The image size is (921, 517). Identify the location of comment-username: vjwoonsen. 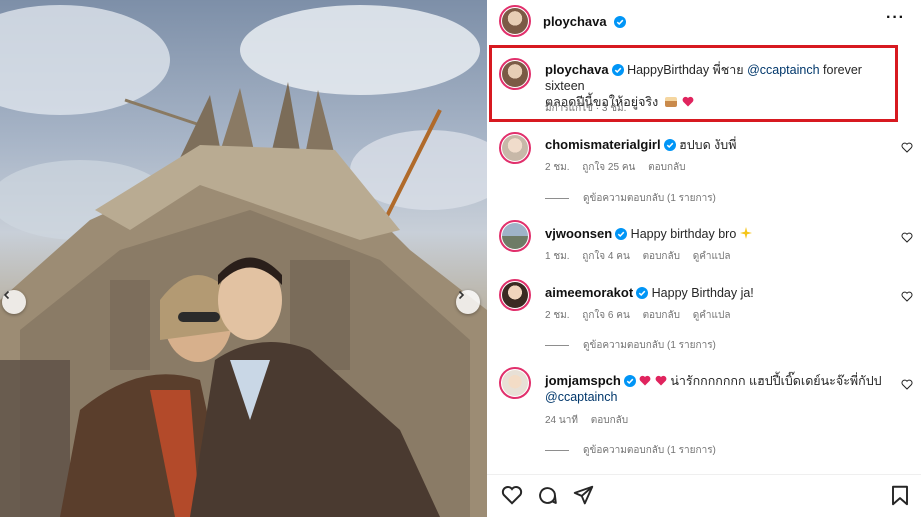
(578, 233).